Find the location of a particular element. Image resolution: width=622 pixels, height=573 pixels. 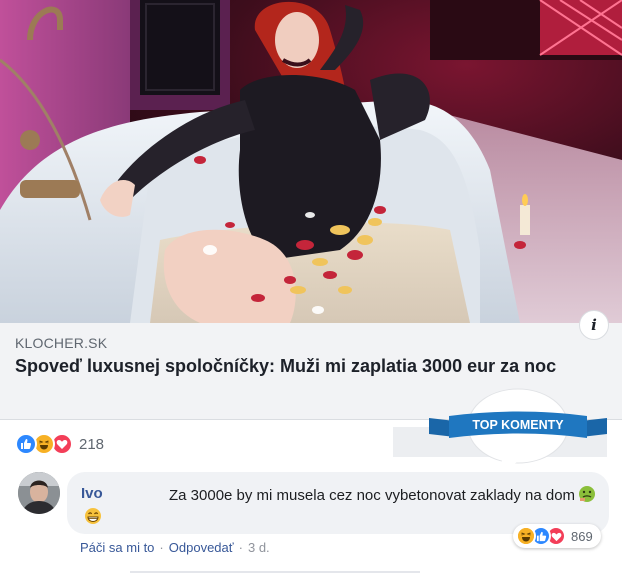

reaction-count: 218 is located at coordinates (92, 444).